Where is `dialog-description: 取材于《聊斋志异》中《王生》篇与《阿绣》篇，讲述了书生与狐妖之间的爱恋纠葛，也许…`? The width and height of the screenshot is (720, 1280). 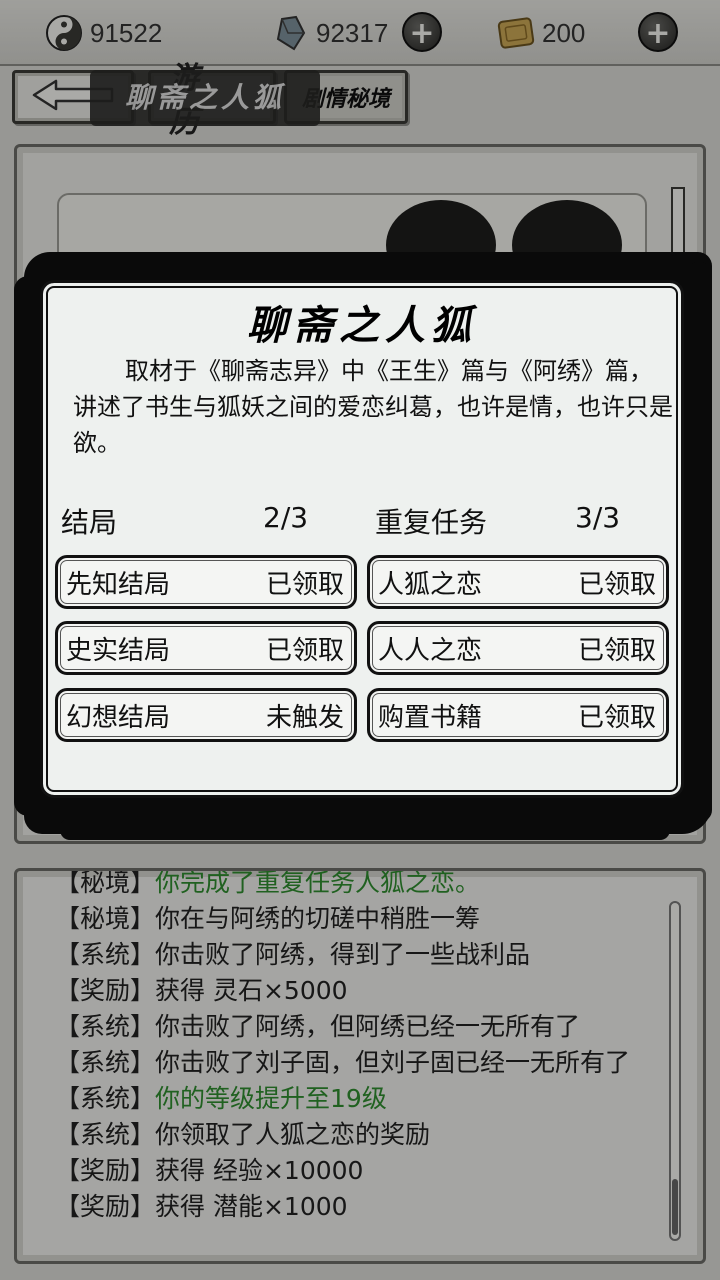 dialog-description: 取材于《聊斋志异》中《王生》篇与《阿绣》篇，讲述了书生与狐妖之间的爱恋纠葛，也许… is located at coordinates (373, 407).